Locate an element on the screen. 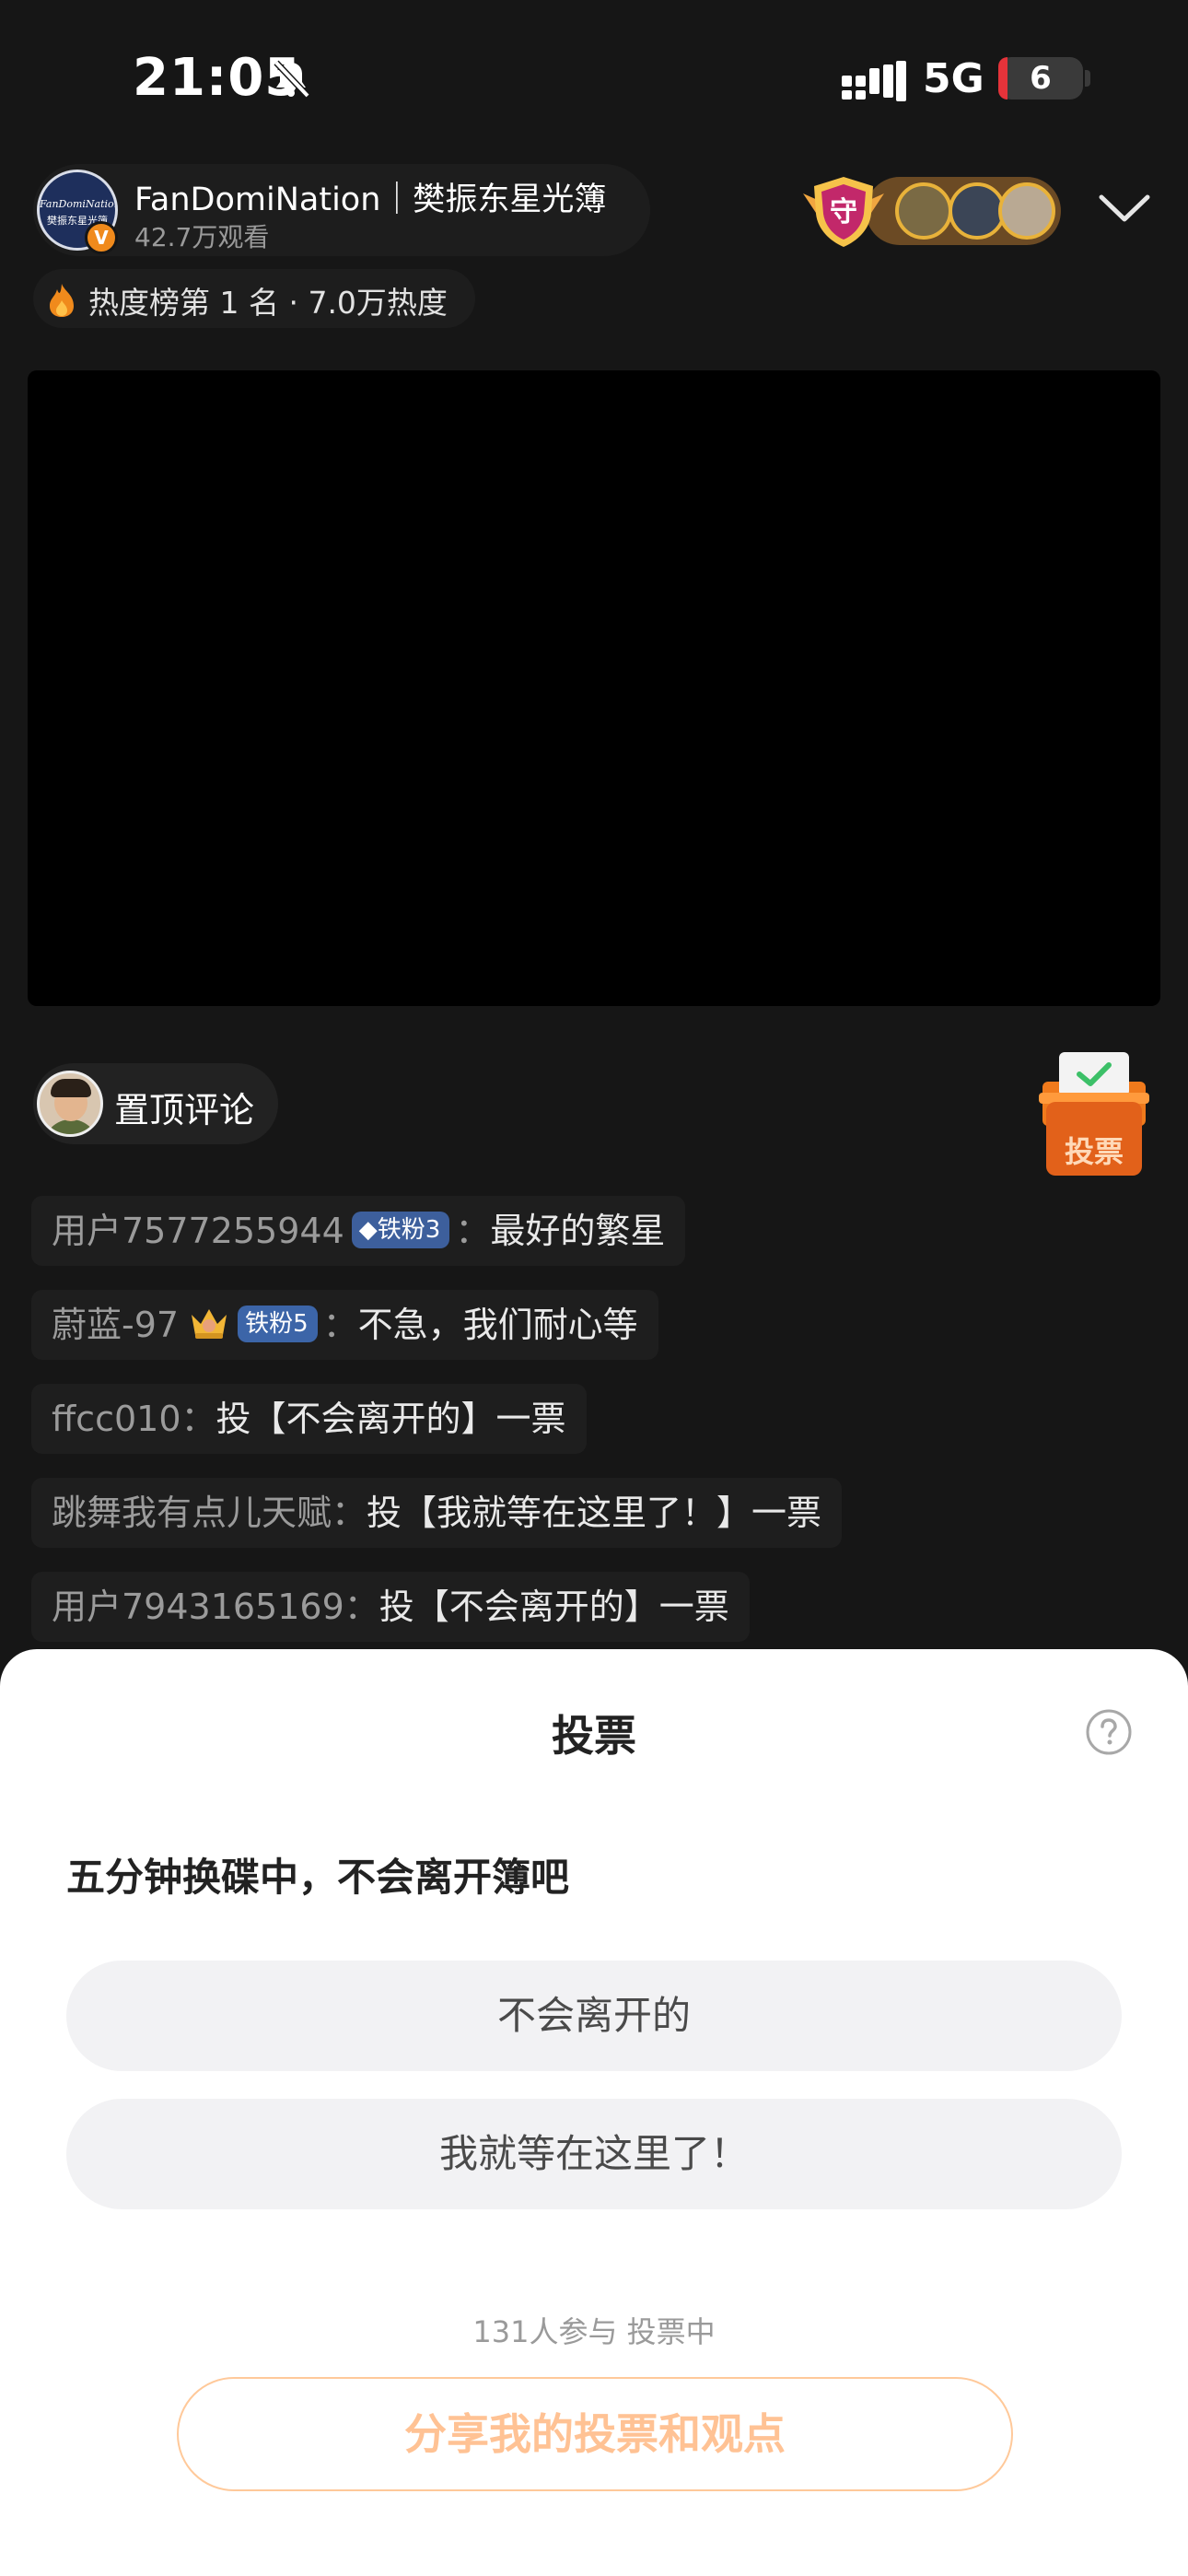 The image size is (1188, 2576). vote-option-button: 不会离开的 is located at coordinates (594, 2016).